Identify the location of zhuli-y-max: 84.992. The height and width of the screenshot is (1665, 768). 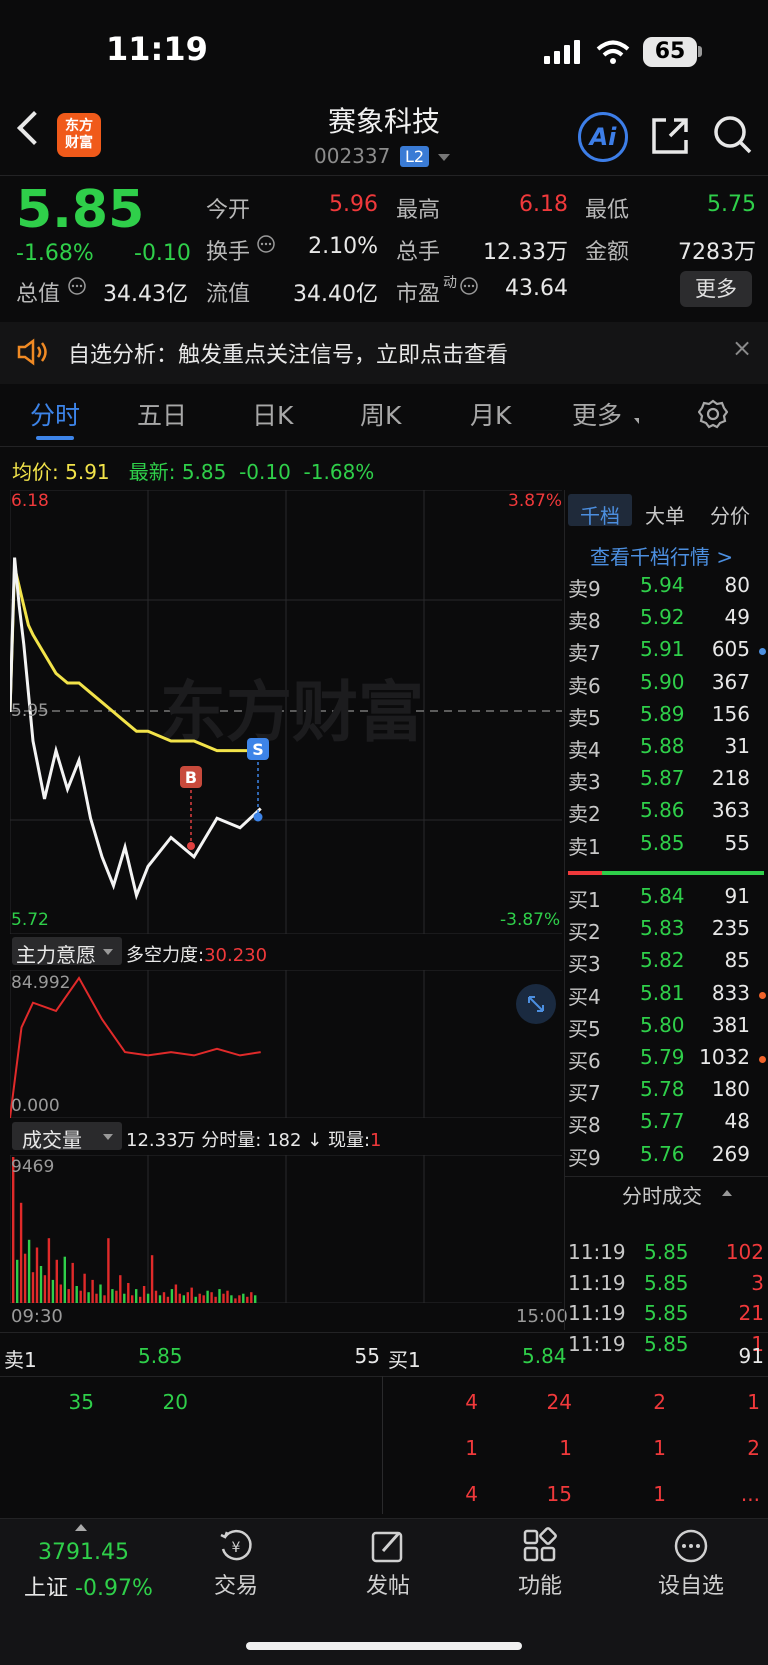
(41, 983).